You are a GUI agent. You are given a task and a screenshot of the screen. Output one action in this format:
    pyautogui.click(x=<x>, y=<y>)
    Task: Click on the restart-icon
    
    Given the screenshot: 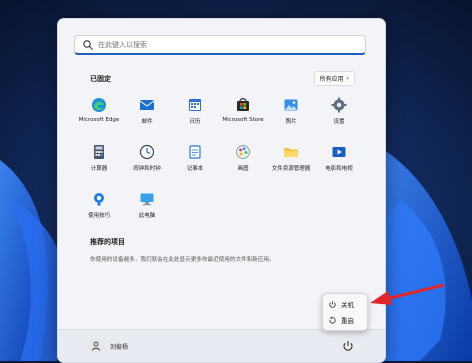 What is the action you would take?
    pyautogui.click(x=332, y=320)
    